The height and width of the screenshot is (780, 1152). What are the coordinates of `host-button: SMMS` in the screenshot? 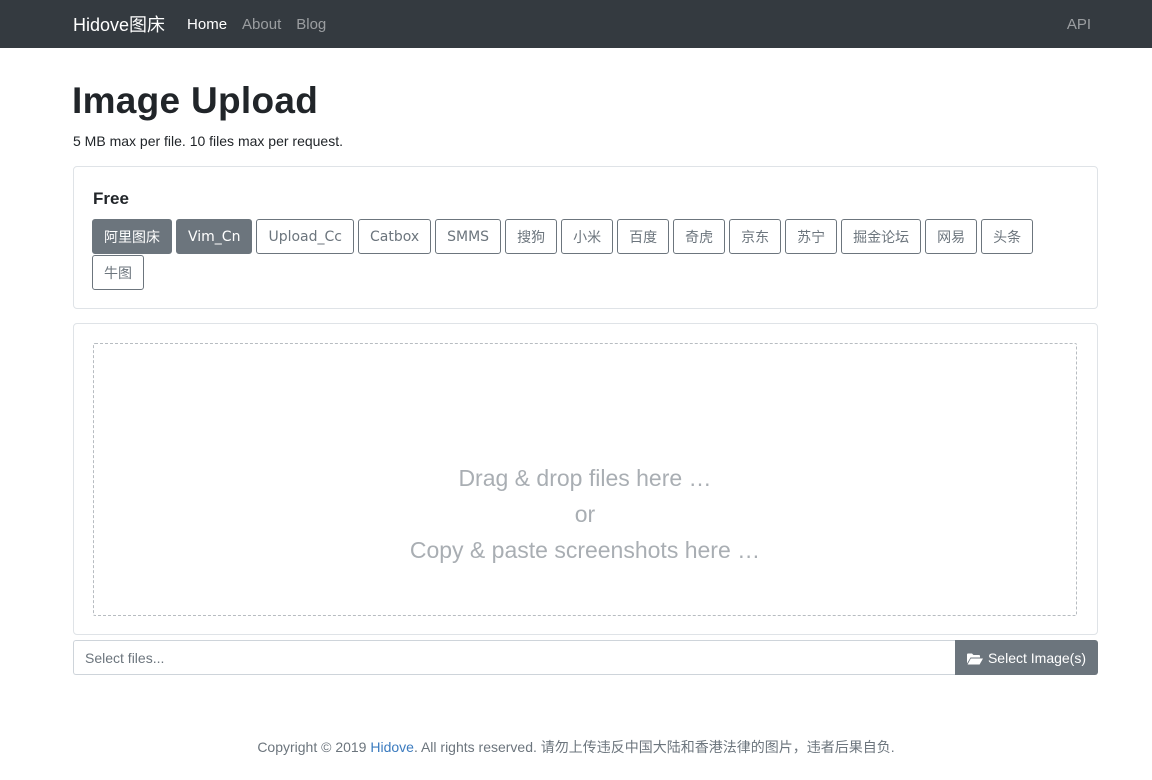 It's located at (468, 236).